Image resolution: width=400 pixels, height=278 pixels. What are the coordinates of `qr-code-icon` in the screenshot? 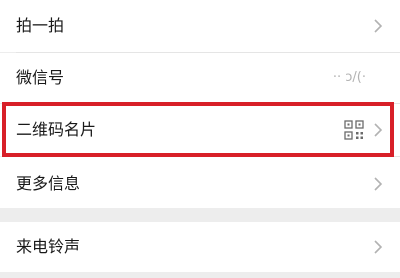 It's located at (354, 130).